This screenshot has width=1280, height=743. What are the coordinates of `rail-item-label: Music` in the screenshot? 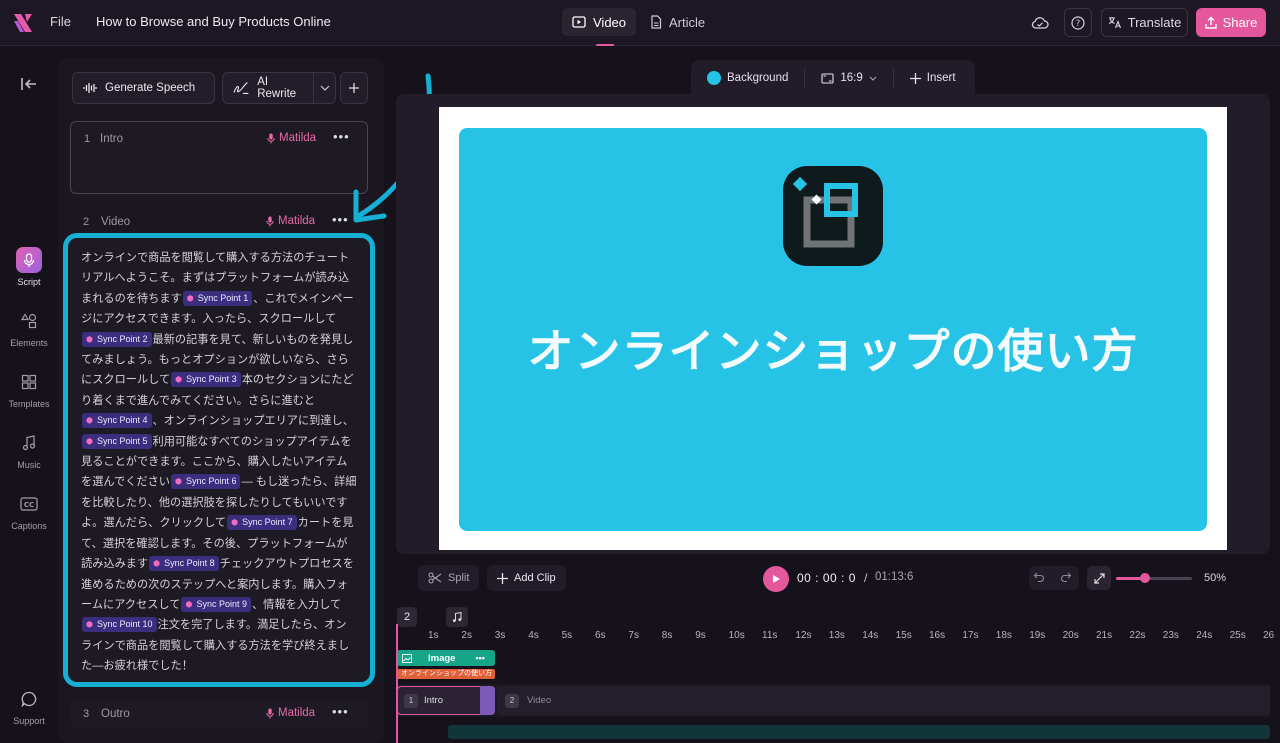 It's located at (29, 465).